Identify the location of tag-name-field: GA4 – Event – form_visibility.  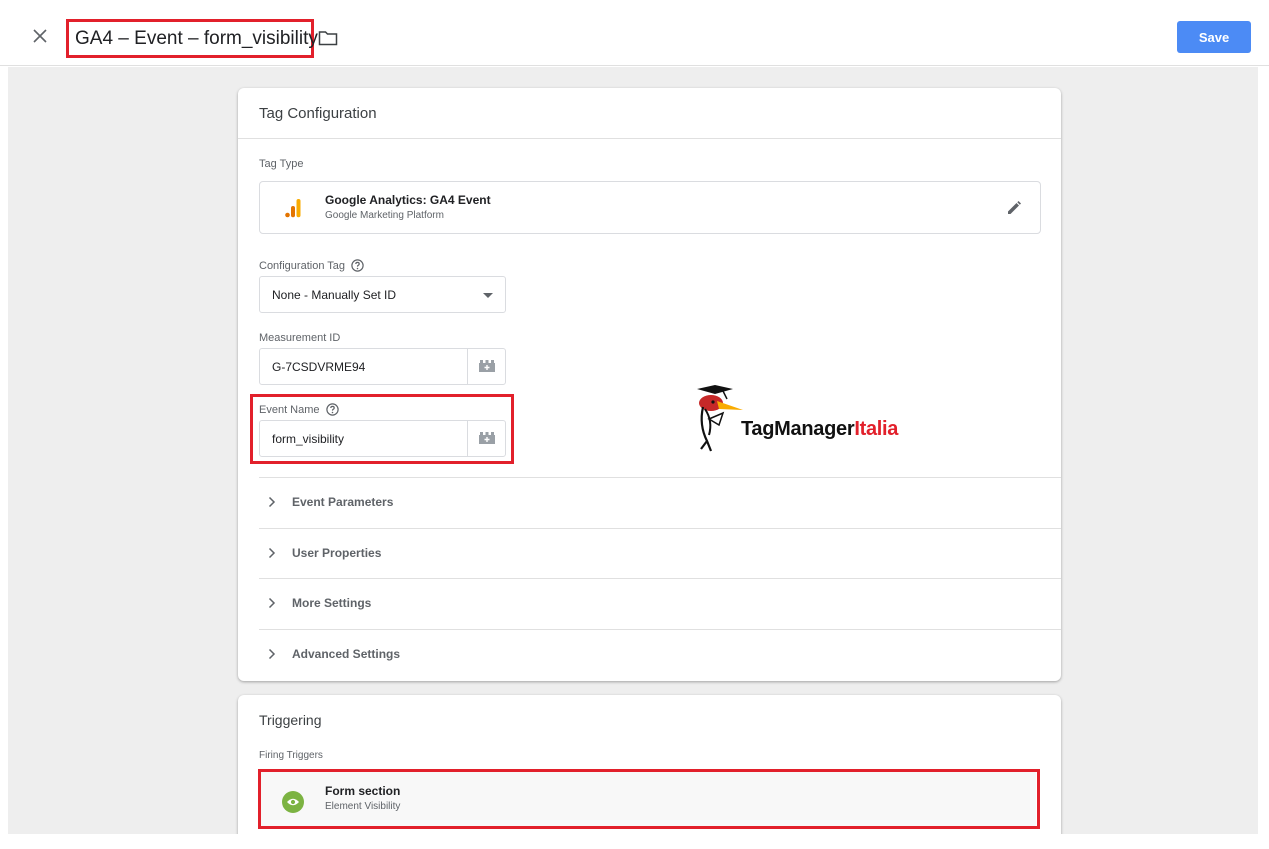
(192, 38).